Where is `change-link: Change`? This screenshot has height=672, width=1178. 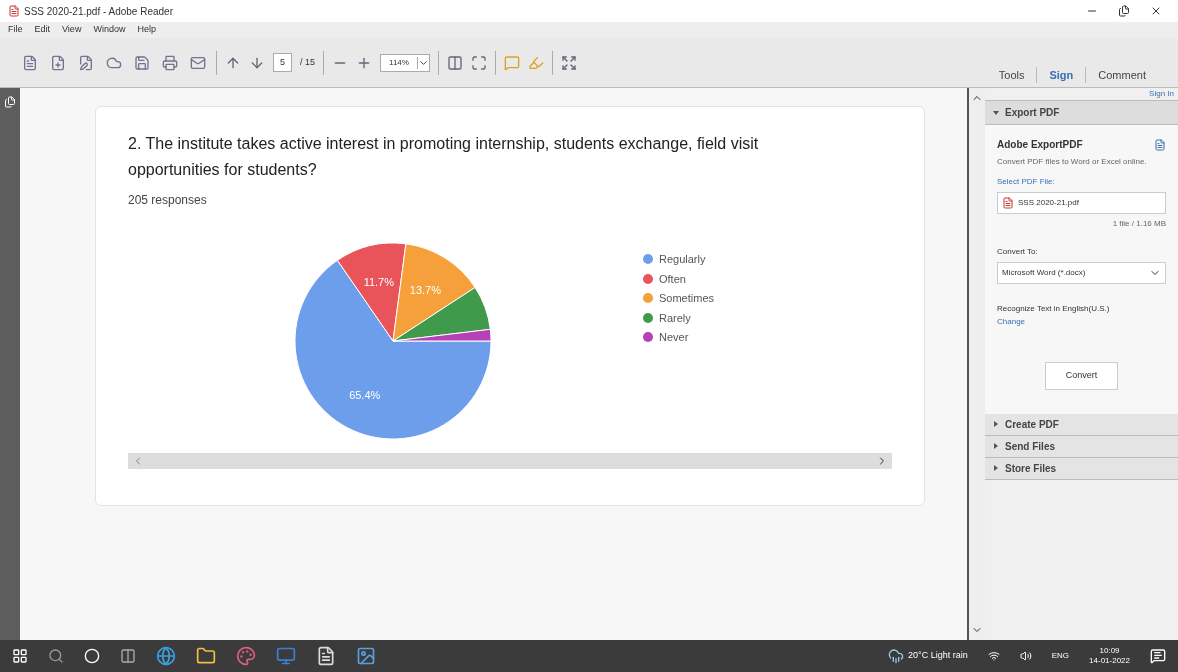 change-link: Change is located at coordinates (1011, 321).